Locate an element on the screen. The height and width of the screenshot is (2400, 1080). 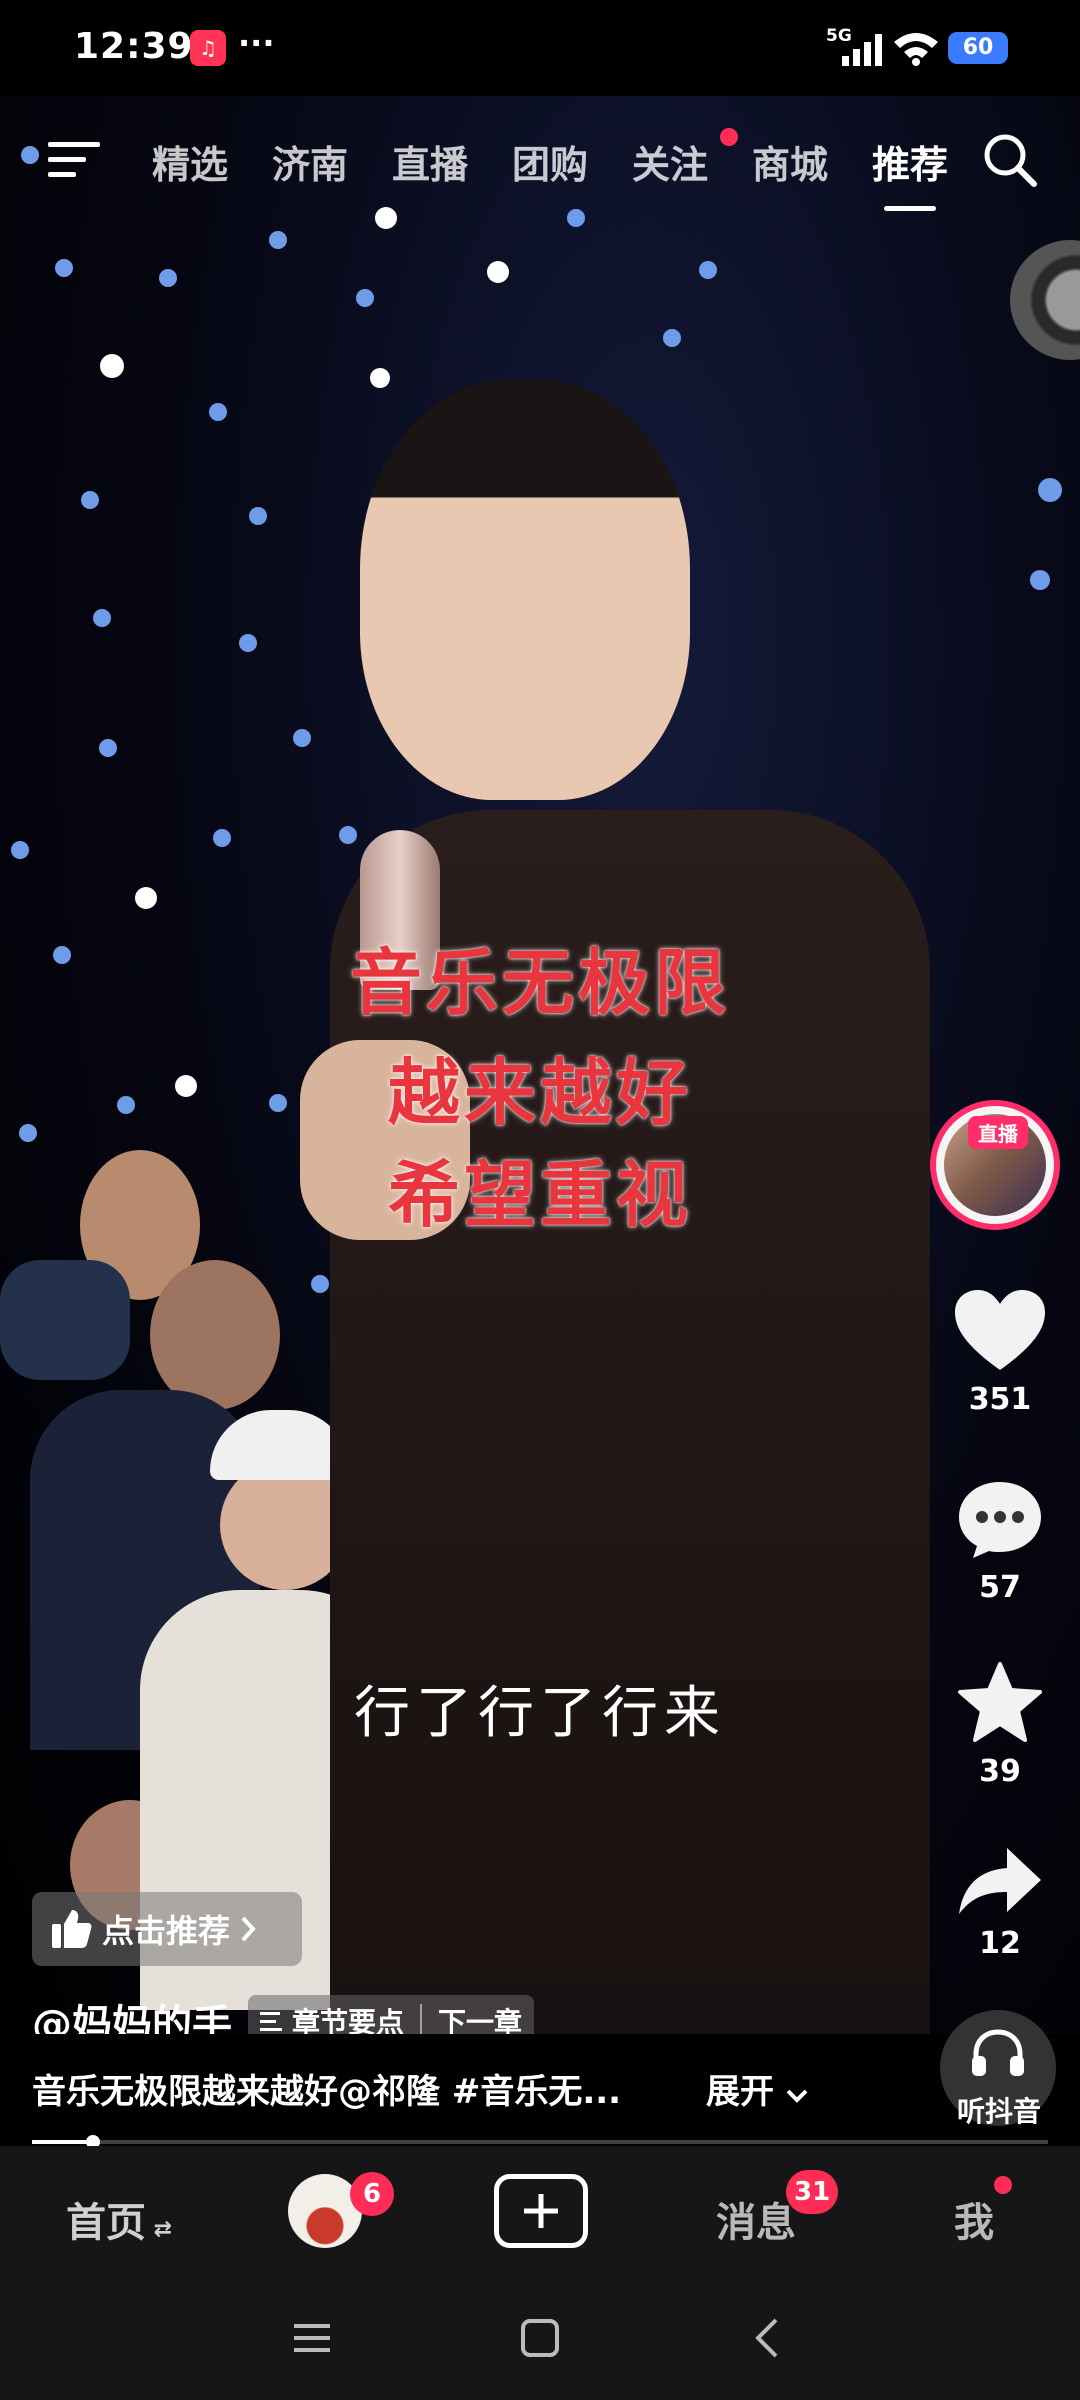
home-icon is located at coordinates (540, 2338).